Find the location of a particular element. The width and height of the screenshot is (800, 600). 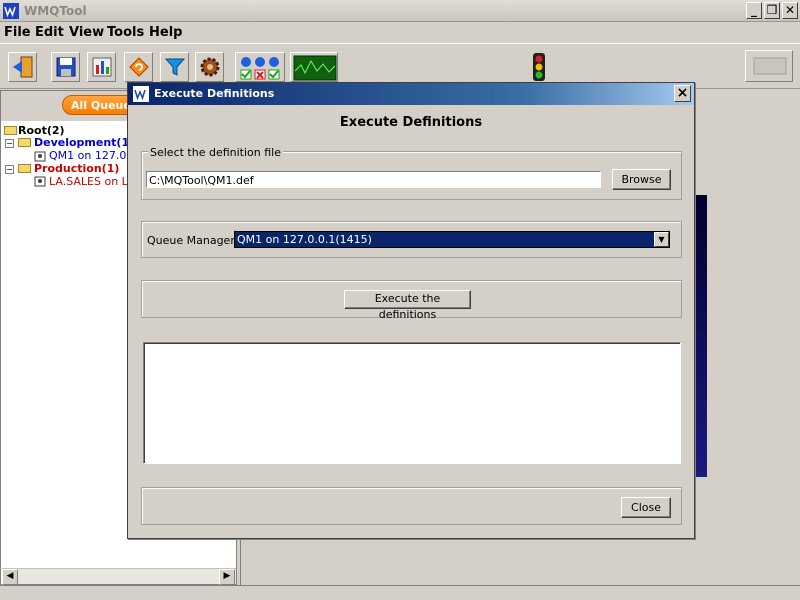

monitor-icon is located at coordinates (315, 68).